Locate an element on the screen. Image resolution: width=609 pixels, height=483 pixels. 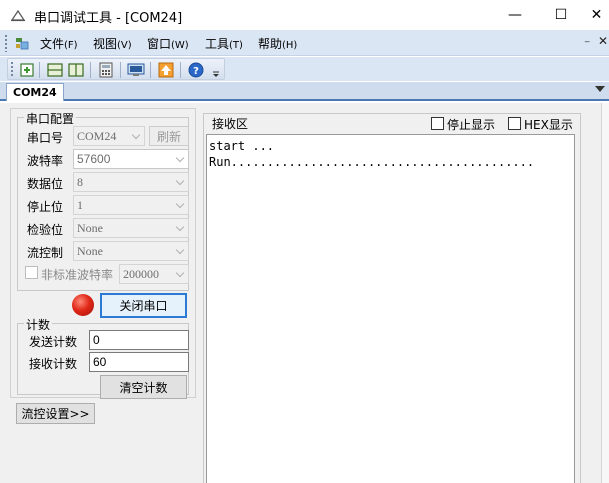
parity-label: 检验位 is located at coordinates (45, 230).